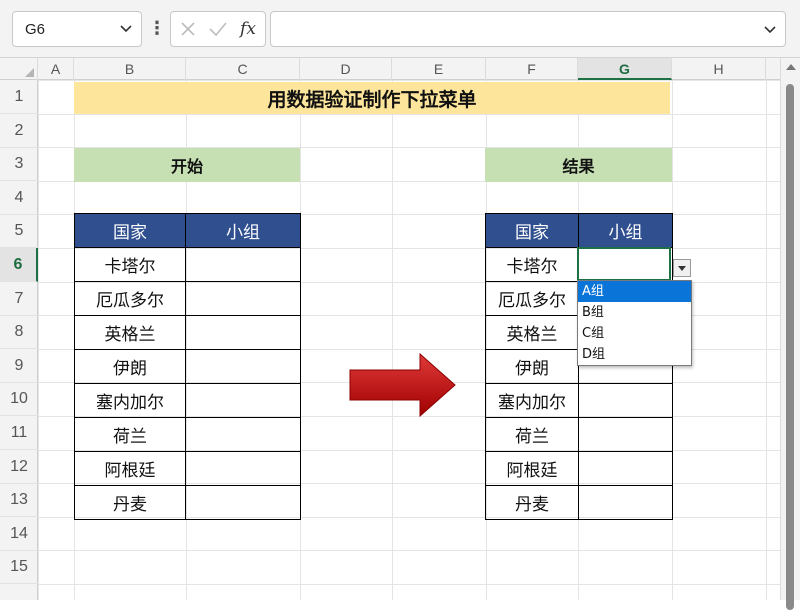 This screenshot has height=610, width=800. What do you see at coordinates (346, 69) in the screenshot?
I see `column-header-d: D` at bounding box center [346, 69].